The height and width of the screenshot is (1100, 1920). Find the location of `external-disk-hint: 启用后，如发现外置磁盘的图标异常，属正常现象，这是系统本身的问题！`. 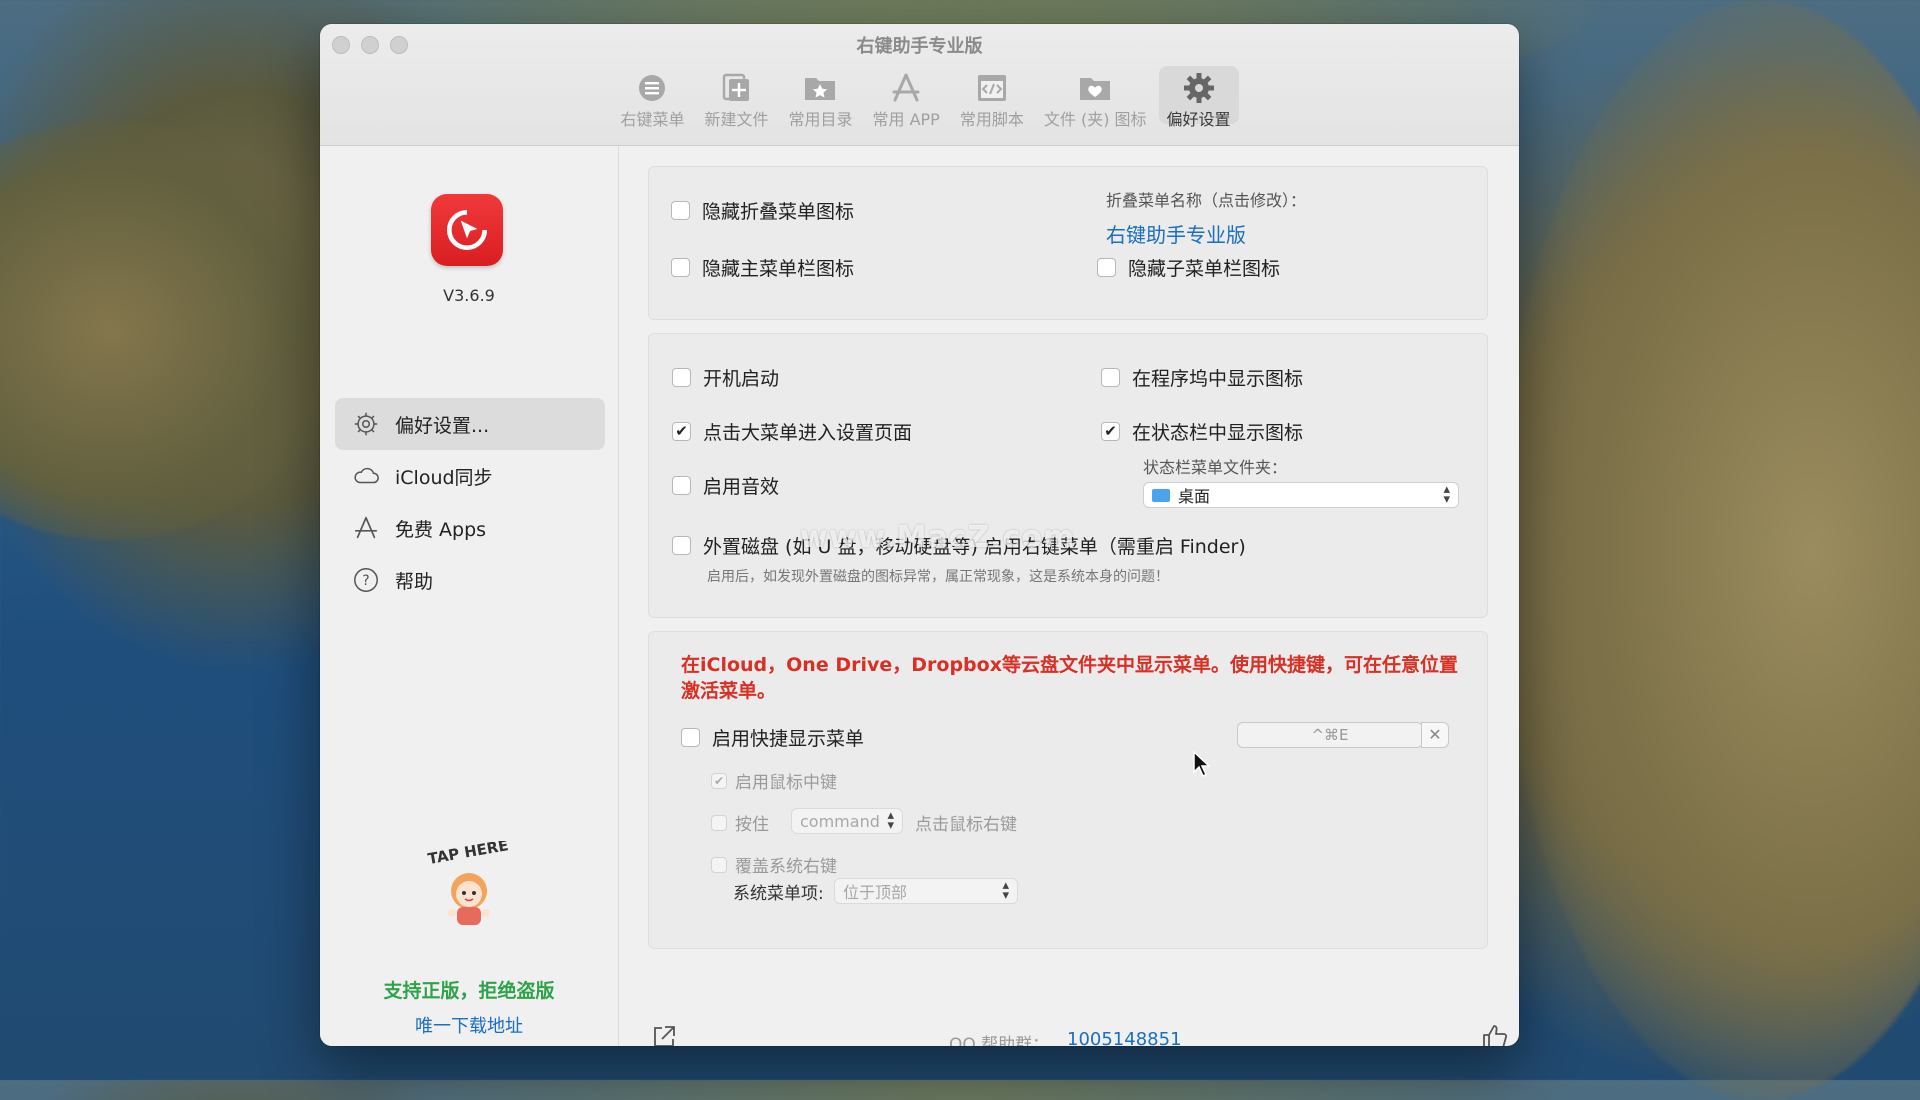

external-disk-hint: 启用后，如发现外置磁盘的图标异常，属正常现象，这是系统本身的问题！ is located at coordinates (938, 577).